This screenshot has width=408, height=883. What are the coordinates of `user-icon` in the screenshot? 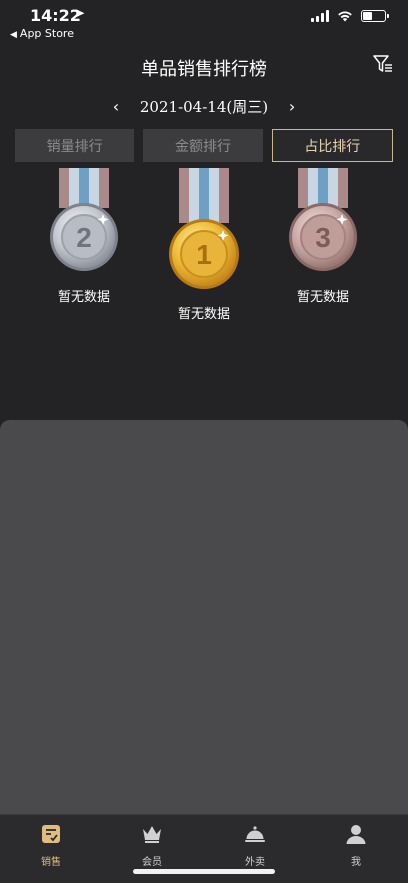 It's located at (356, 834).